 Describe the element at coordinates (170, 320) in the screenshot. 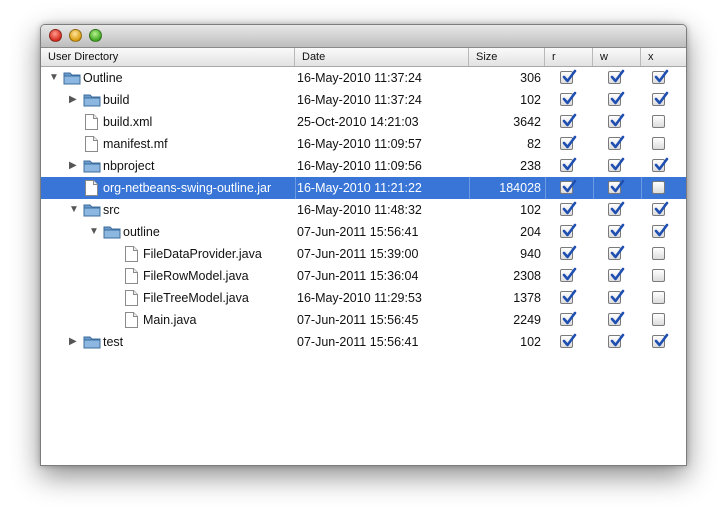

I see `row-name: Main.java` at that location.